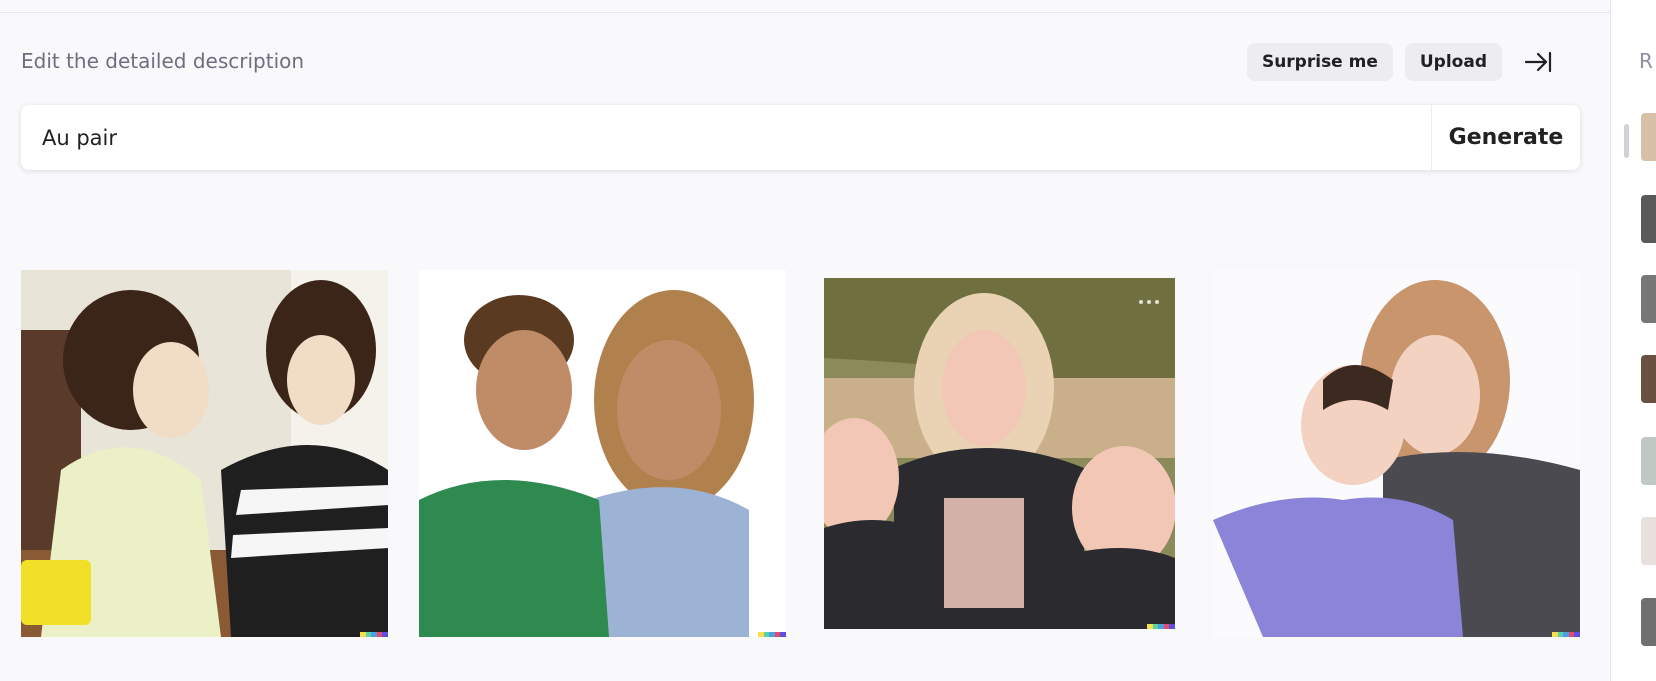 The height and width of the screenshot is (681, 1656). What do you see at coordinates (374, 634) in the screenshot?
I see `image-1-signature` at bounding box center [374, 634].